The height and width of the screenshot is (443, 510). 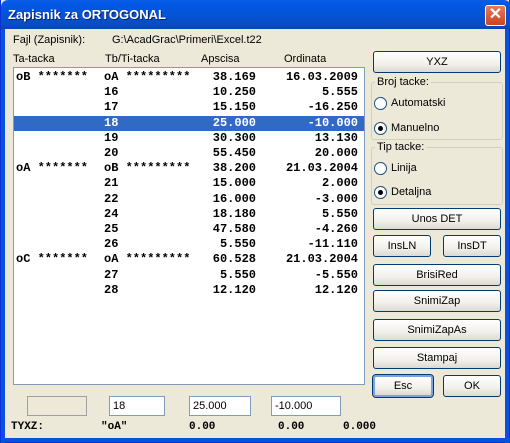 What do you see at coordinates (111, 229) in the screenshot?
I see `cell-tb: 25` at bounding box center [111, 229].